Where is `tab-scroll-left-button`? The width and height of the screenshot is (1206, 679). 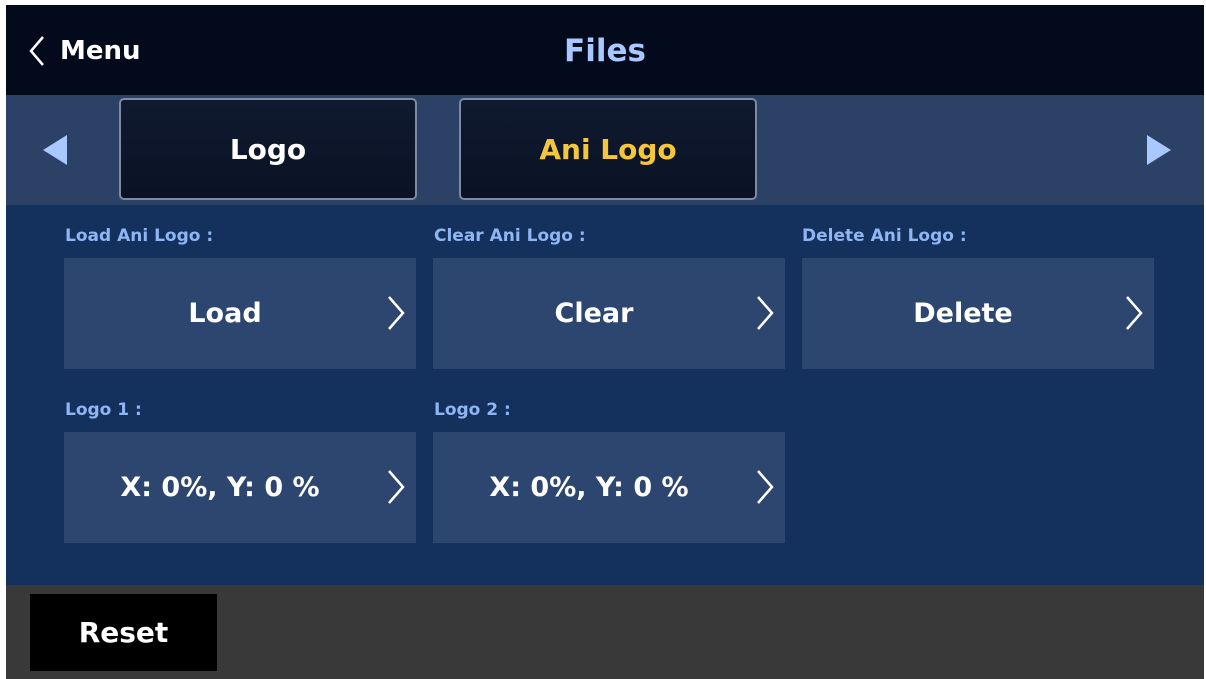
tab-scroll-left-button is located at coordinates (55, 152).